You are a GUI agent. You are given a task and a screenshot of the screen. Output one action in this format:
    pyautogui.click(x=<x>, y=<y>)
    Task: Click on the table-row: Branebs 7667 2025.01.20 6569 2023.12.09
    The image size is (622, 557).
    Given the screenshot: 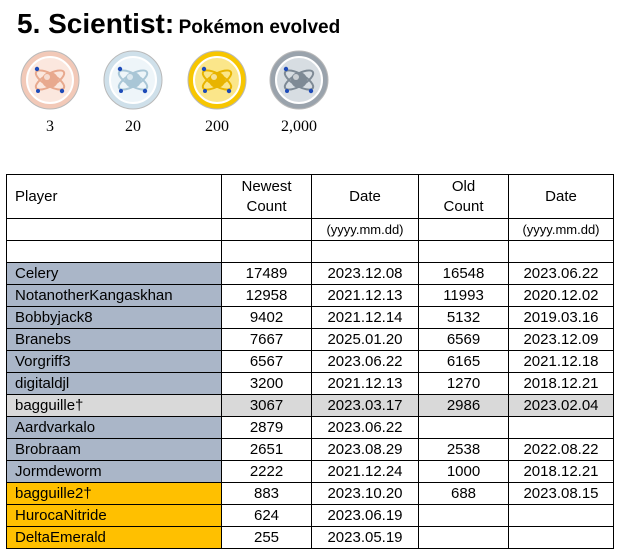 What is the action you would take?
    pyautogui.click(x=310, y=339)
    